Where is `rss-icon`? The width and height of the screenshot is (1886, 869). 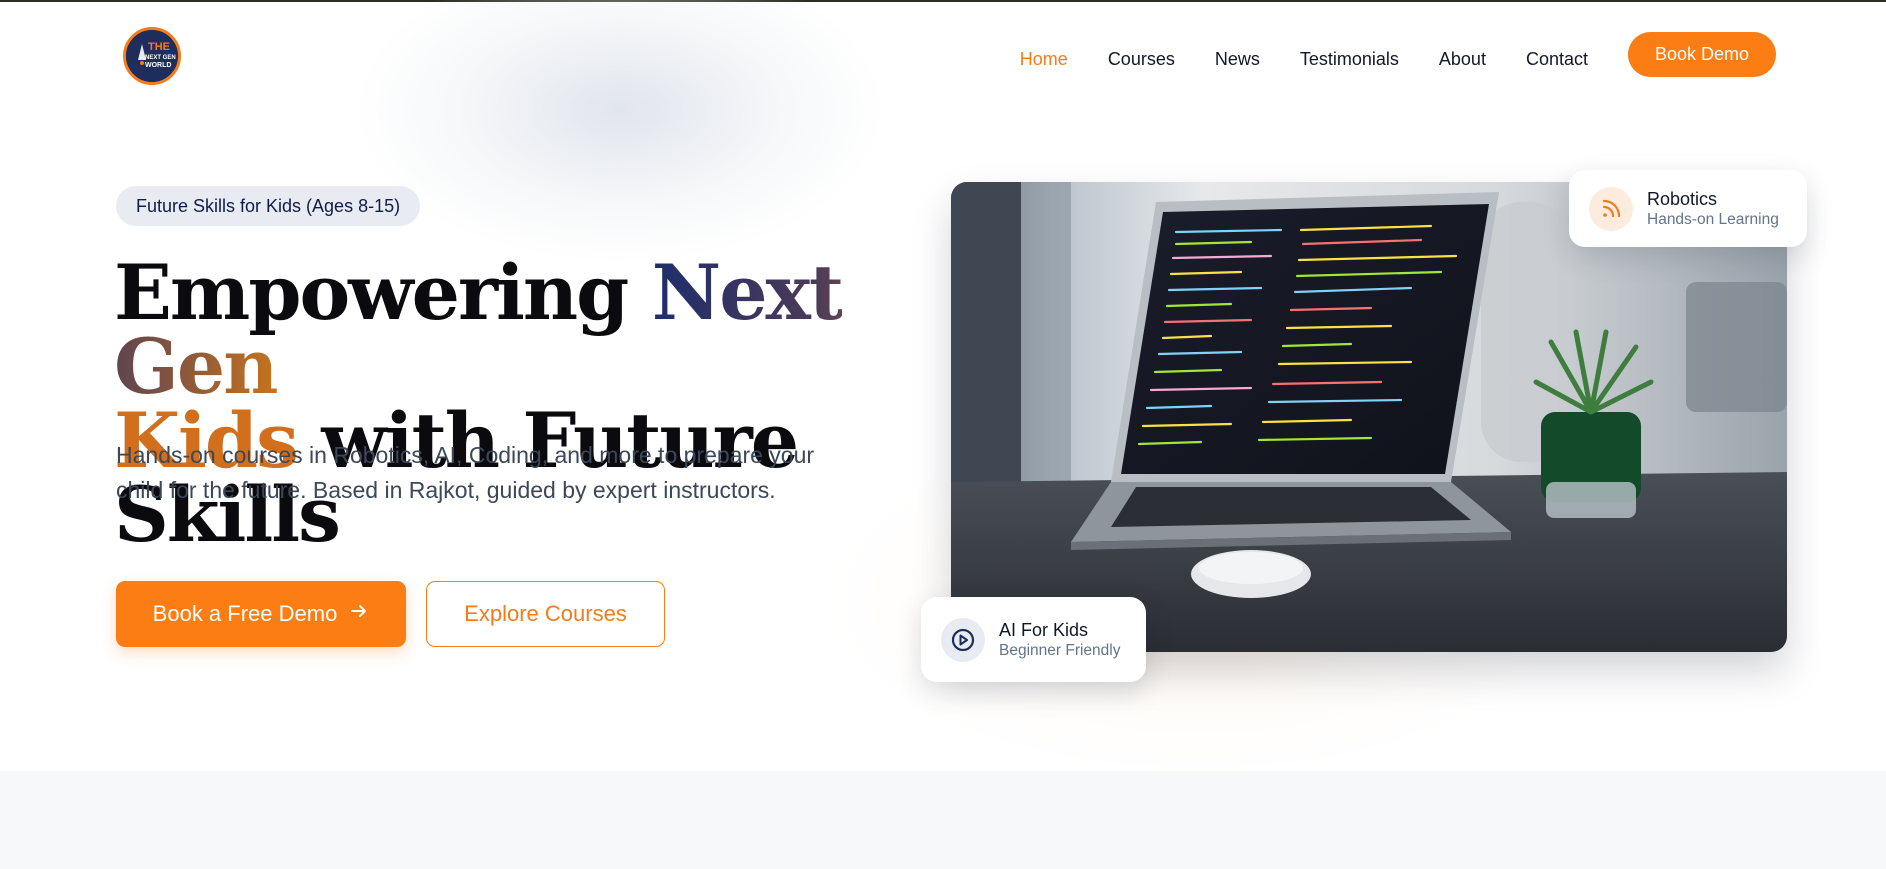 rss-icon is located at coordinates (1611, 208).